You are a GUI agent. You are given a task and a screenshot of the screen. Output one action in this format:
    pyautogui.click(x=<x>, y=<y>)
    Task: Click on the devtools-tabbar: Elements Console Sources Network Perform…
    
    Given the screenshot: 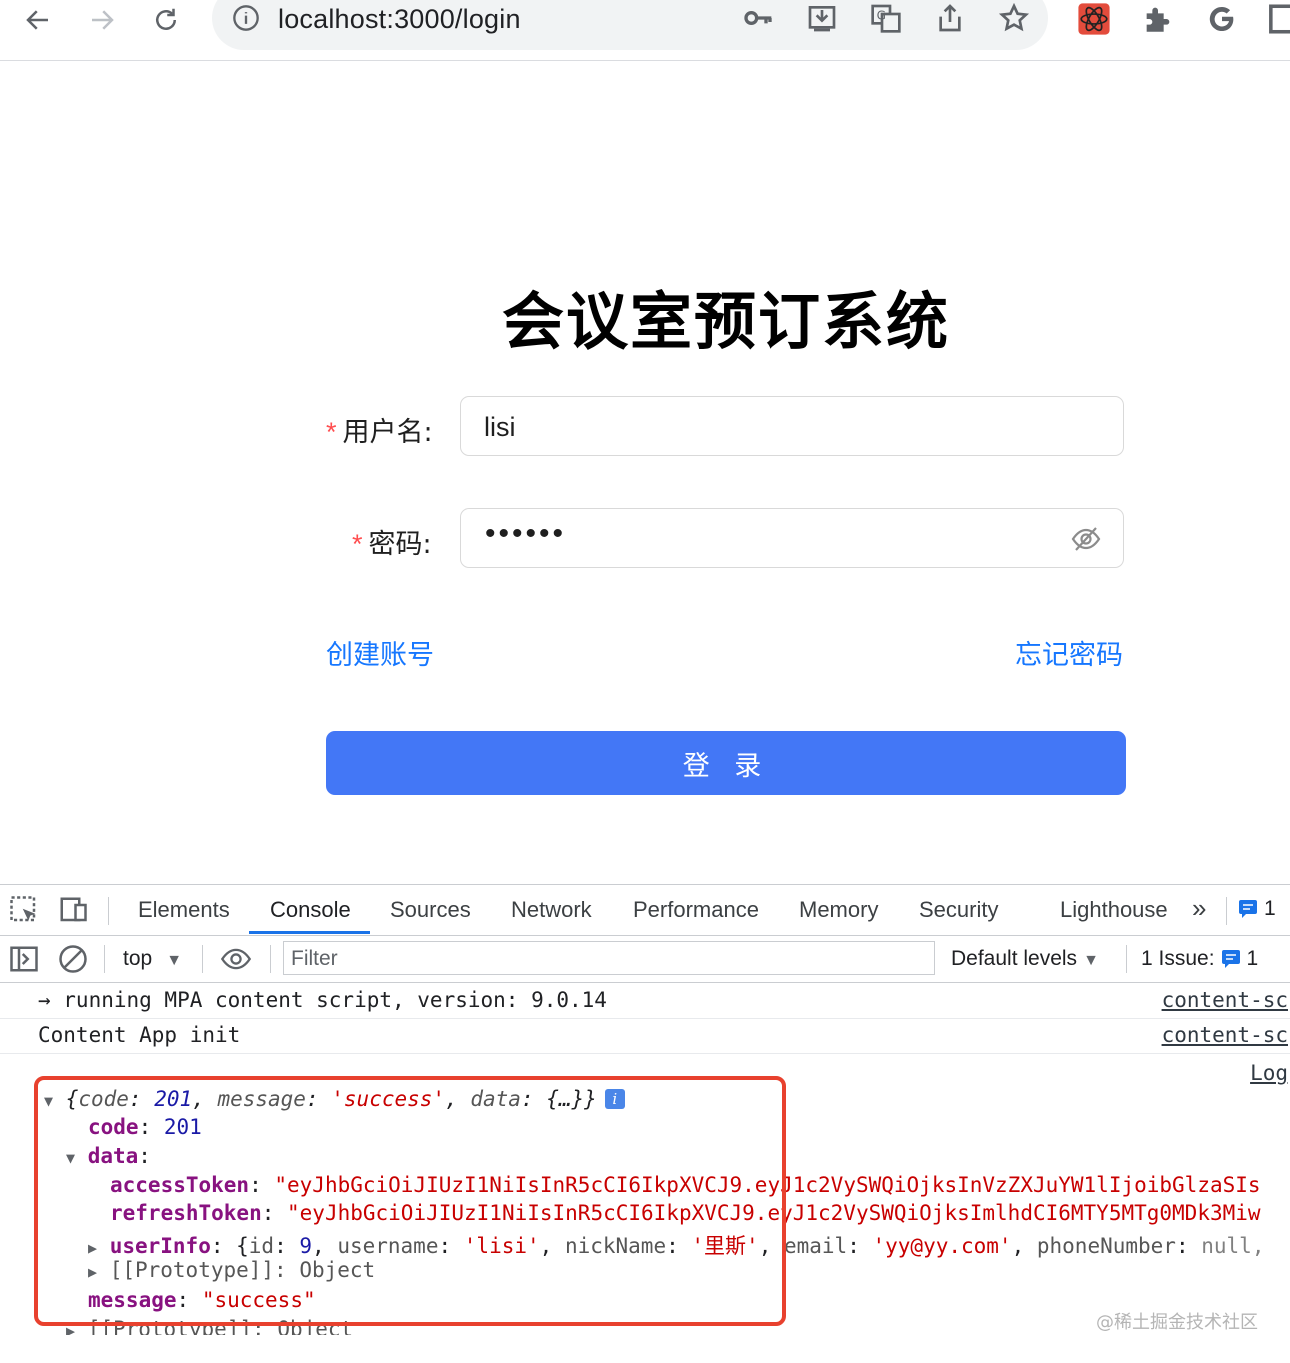 What is the action you would take?
    pyautogui.click(x=645, y=910)
    